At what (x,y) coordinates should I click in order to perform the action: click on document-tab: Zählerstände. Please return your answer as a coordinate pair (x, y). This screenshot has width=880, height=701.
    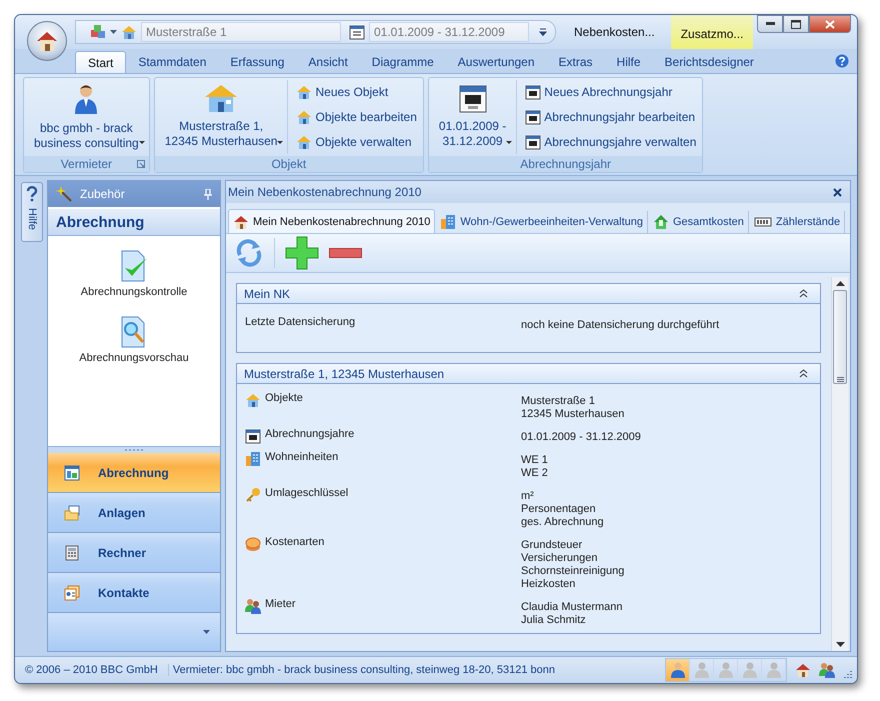
    Looking at the image, I should click on (798, 222).